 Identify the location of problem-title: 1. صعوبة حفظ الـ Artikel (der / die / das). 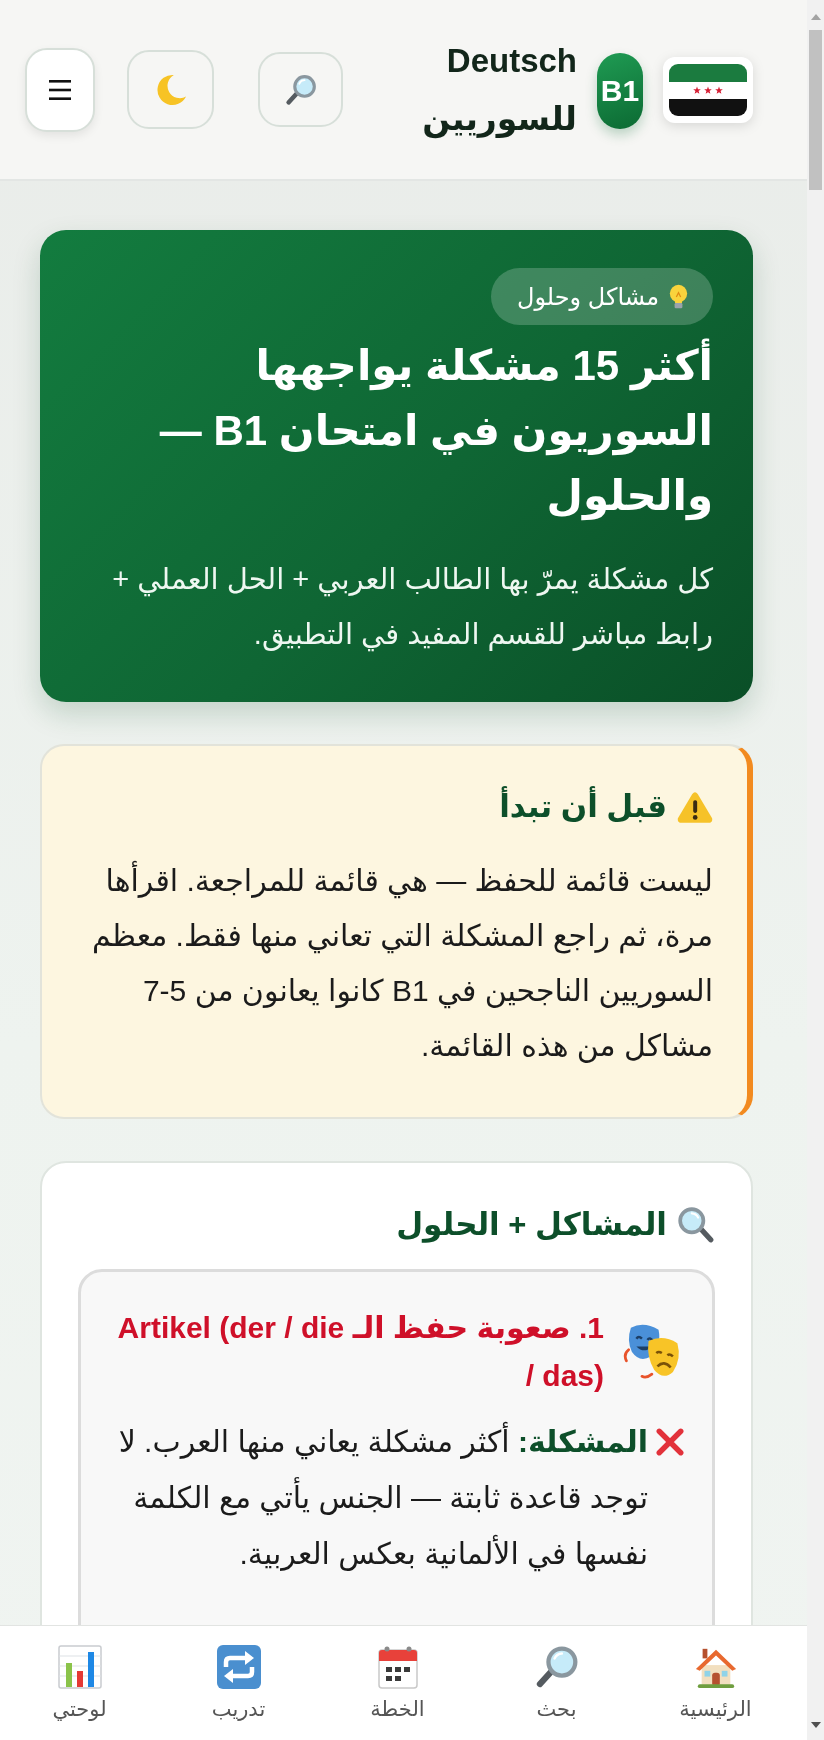
(360, 1352).